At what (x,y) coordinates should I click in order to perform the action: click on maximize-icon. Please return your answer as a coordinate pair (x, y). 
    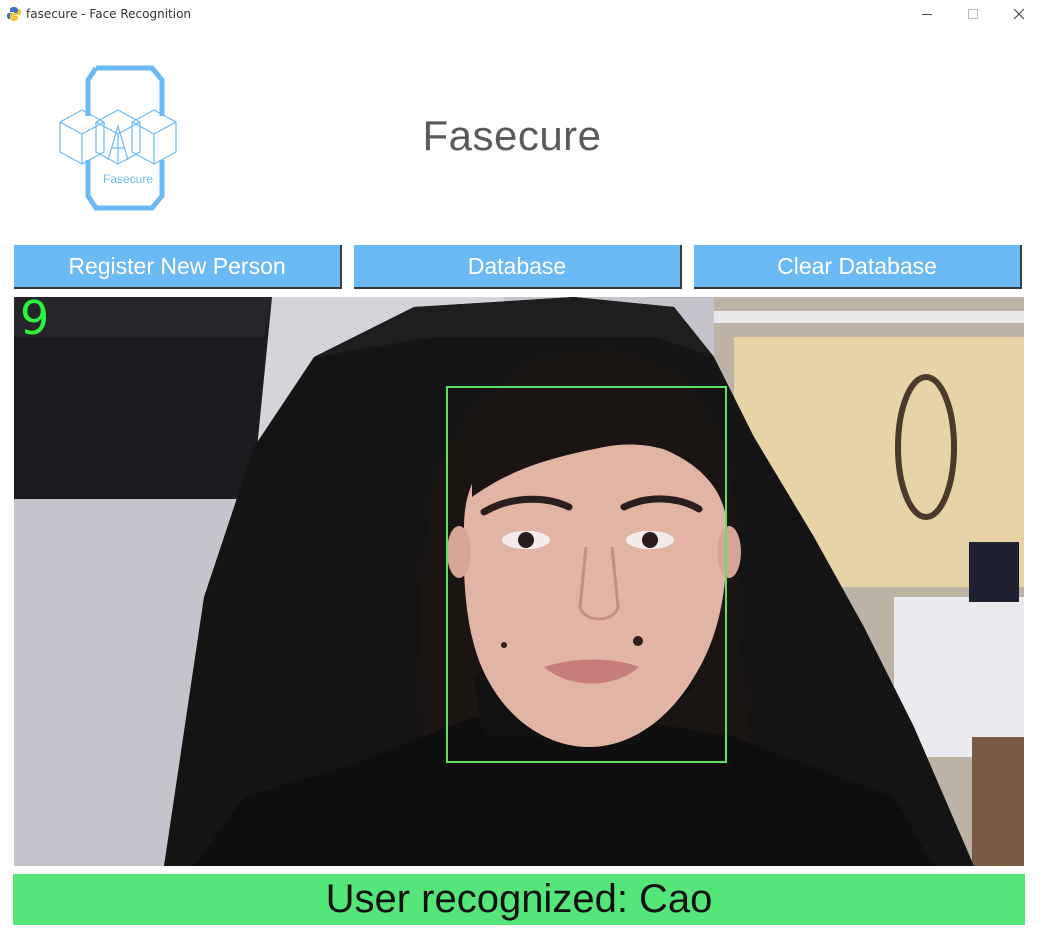
    Looking at the image, I should click on (973, 14).